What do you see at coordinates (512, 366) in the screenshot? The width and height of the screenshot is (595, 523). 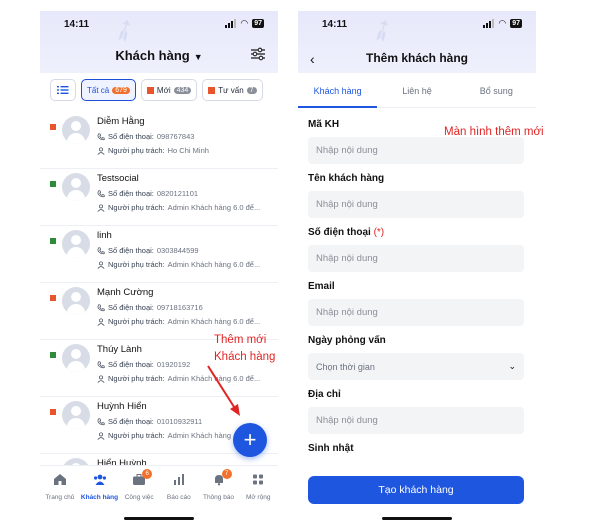 I see `chevron-down-icon: ⌄` at bounding box center [512, 366].